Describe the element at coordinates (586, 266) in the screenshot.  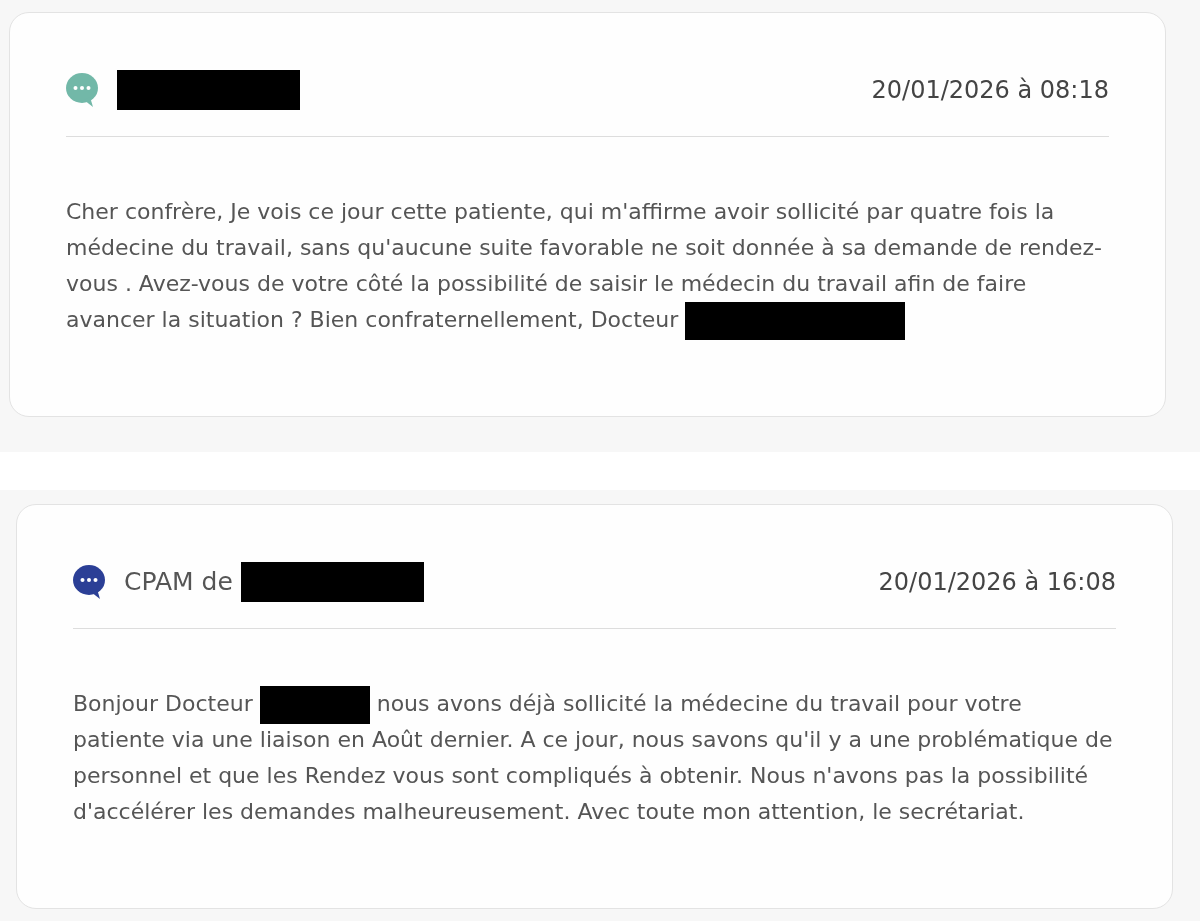
I see `message-text: Cher confrère, Je vois ce jour cette patiente, qui m'affirme avoir sollicité par quatre fois la médecine du travail, sans qu'aucune suite favorable ne soit donnée à sa demande de rendez-vous . Avez-vous de votre côté la possibilité de saisir le médecin du travail afin de faire avancer la situation ? Bien confraternellement, Docteur` at that location.